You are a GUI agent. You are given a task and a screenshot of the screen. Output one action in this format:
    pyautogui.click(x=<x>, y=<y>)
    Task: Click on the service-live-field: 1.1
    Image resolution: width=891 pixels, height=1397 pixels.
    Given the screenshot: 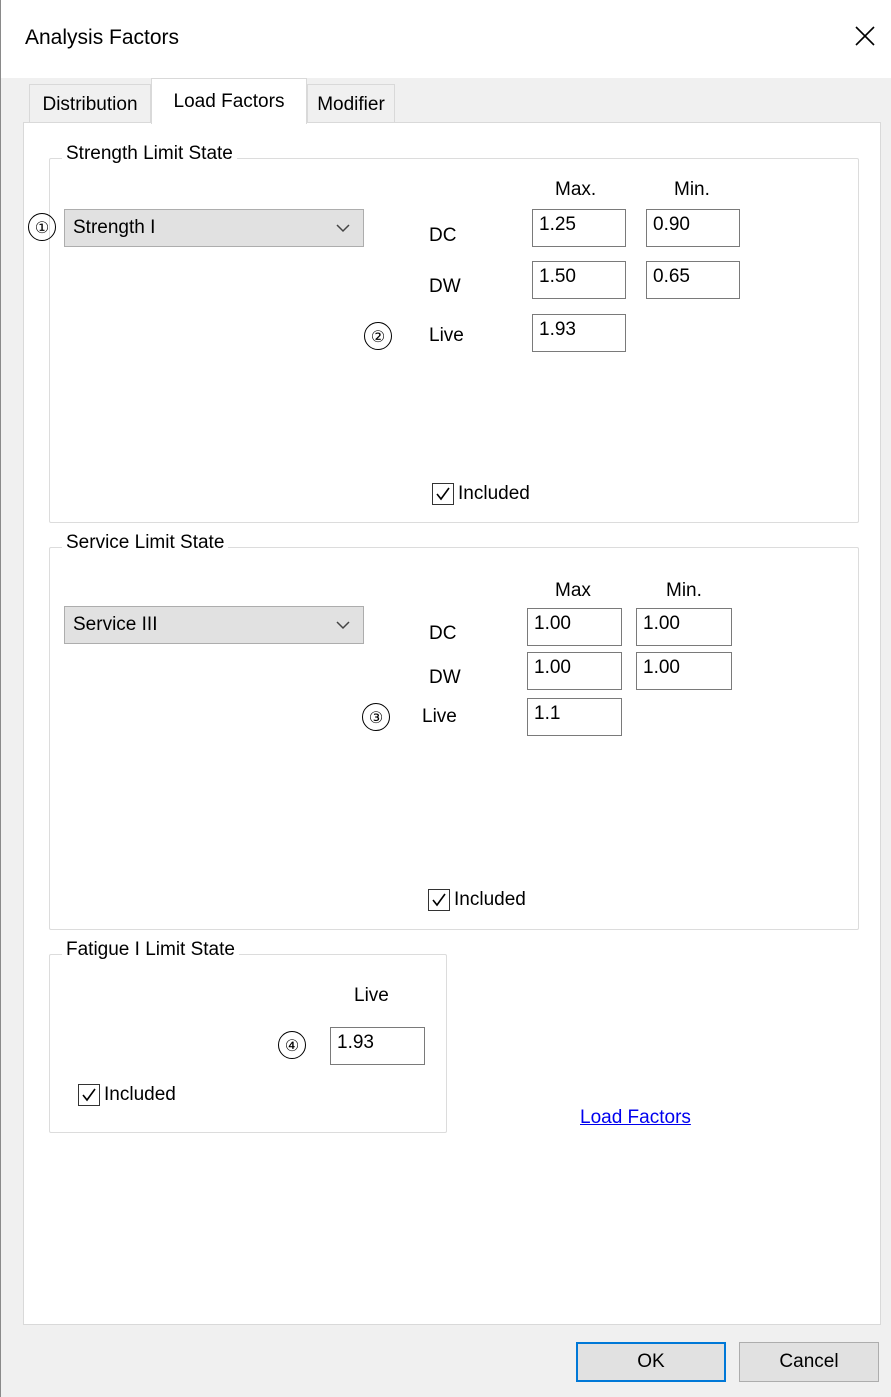 What is the action you would take?
    pyautogui.click(x=574, y=717)
    